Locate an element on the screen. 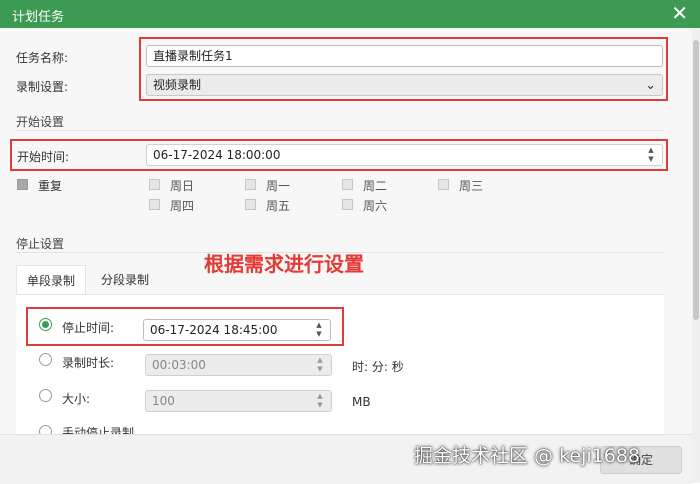  day-label-thu: 周四 is located at coordinates (182, 206).